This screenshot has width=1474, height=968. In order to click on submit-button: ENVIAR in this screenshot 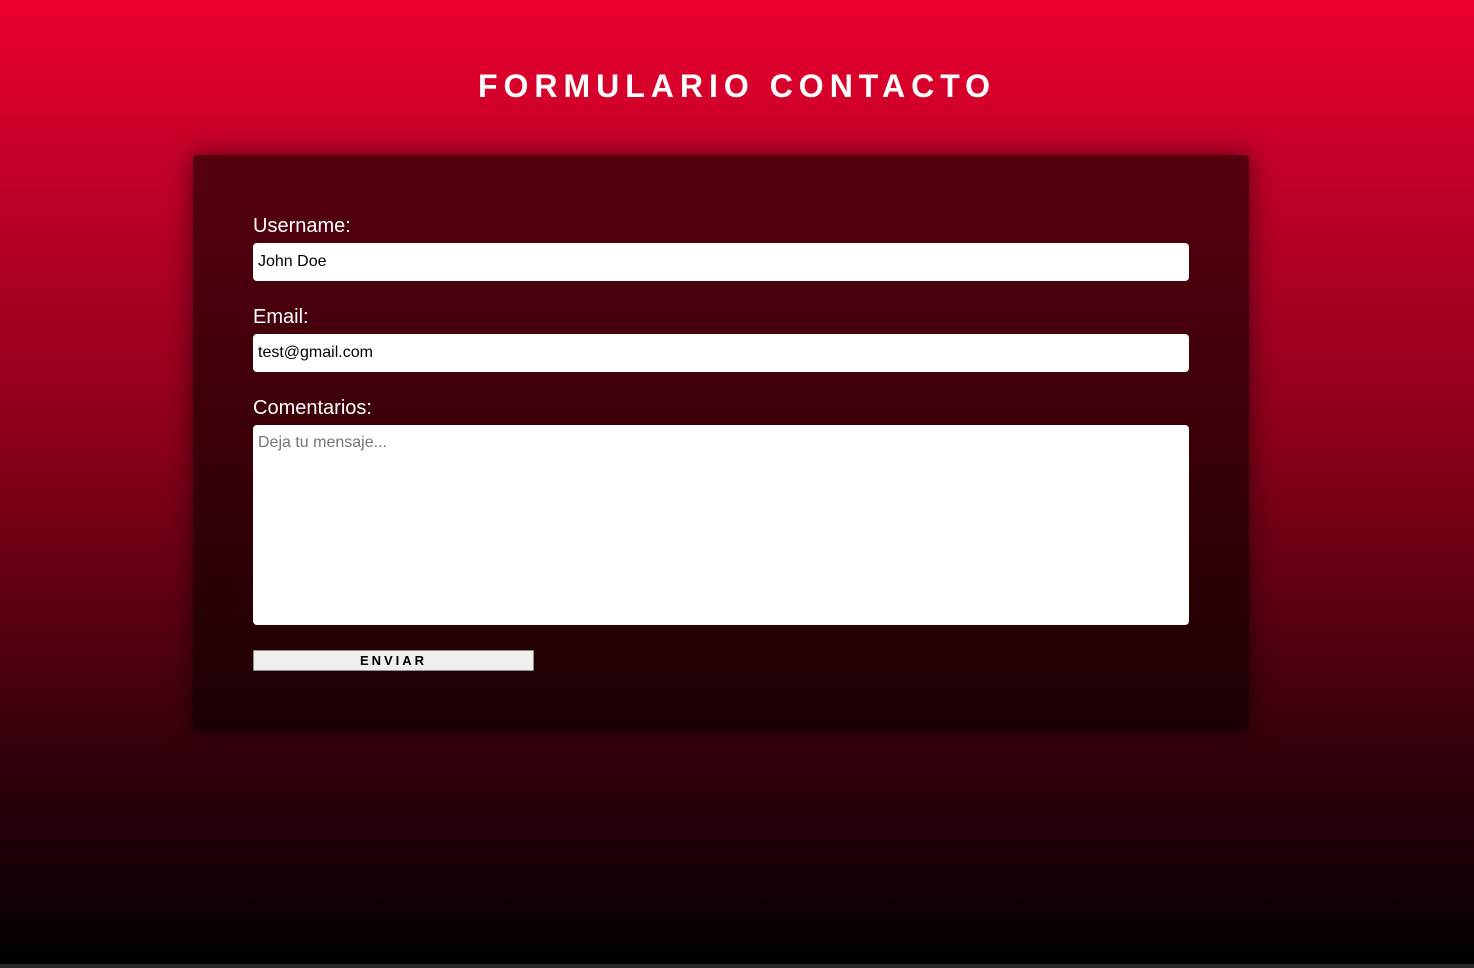, I will do `click(393, 660)`.